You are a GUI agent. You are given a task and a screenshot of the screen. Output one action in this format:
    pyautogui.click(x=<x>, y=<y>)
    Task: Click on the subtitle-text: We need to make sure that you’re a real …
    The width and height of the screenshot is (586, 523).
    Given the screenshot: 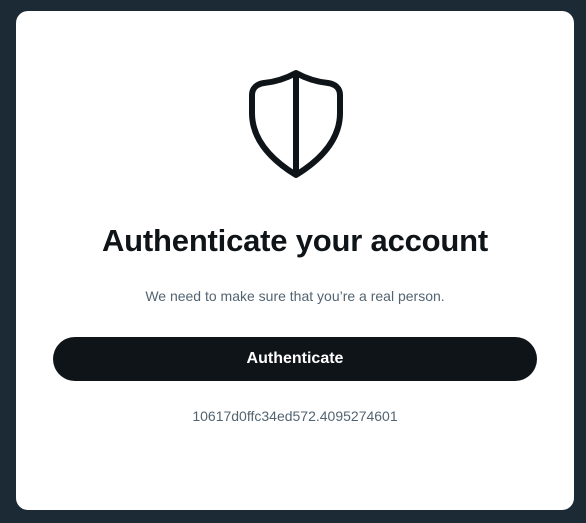 What is the action you would take?
    pyautogui.click(x=295, y=296)
    